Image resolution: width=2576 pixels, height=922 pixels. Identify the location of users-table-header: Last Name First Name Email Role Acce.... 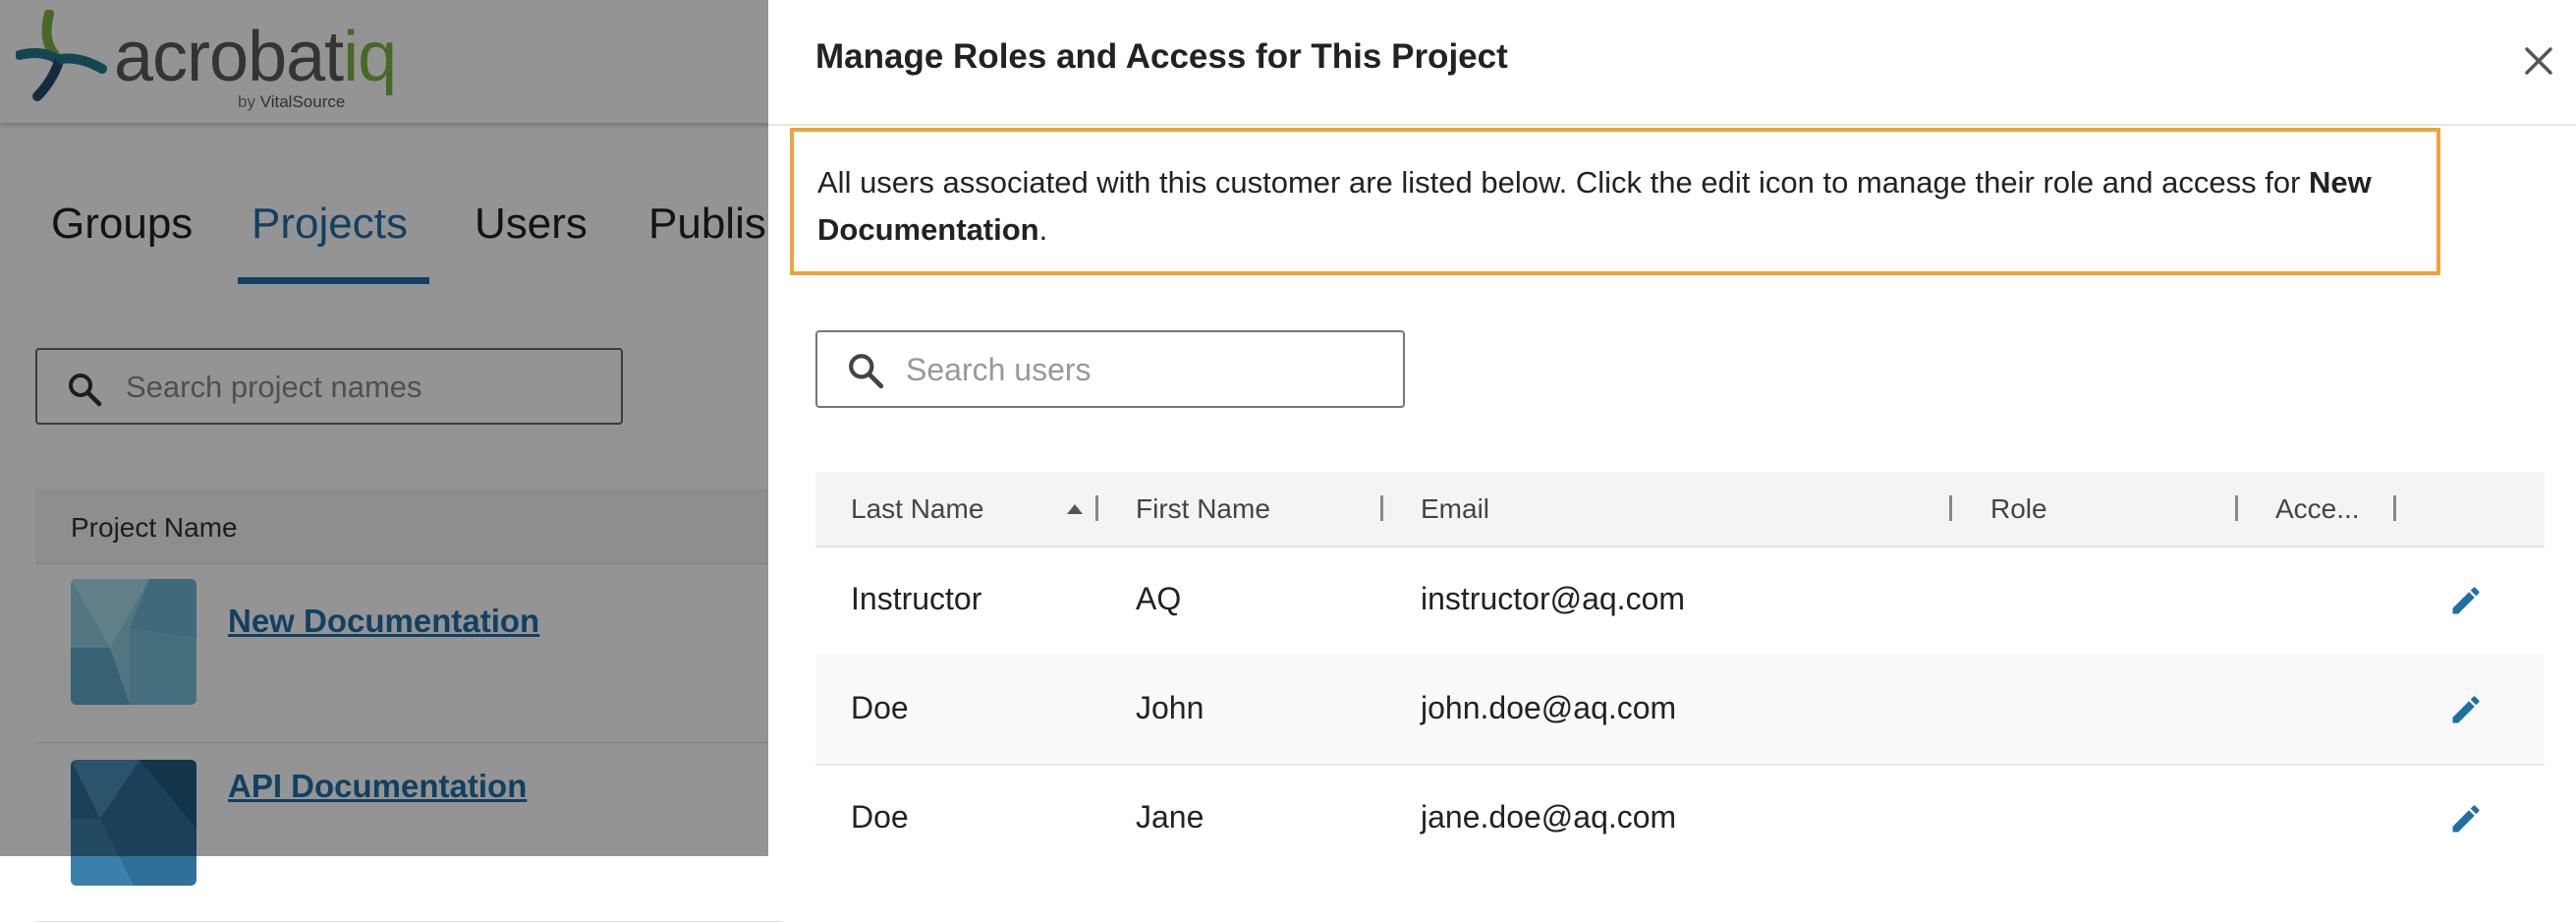
(1680, 509).